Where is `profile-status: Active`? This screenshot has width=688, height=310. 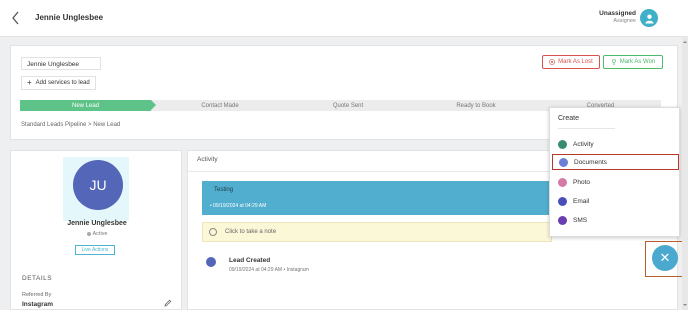
profile-status: Active is located at coordinates (97, 234).